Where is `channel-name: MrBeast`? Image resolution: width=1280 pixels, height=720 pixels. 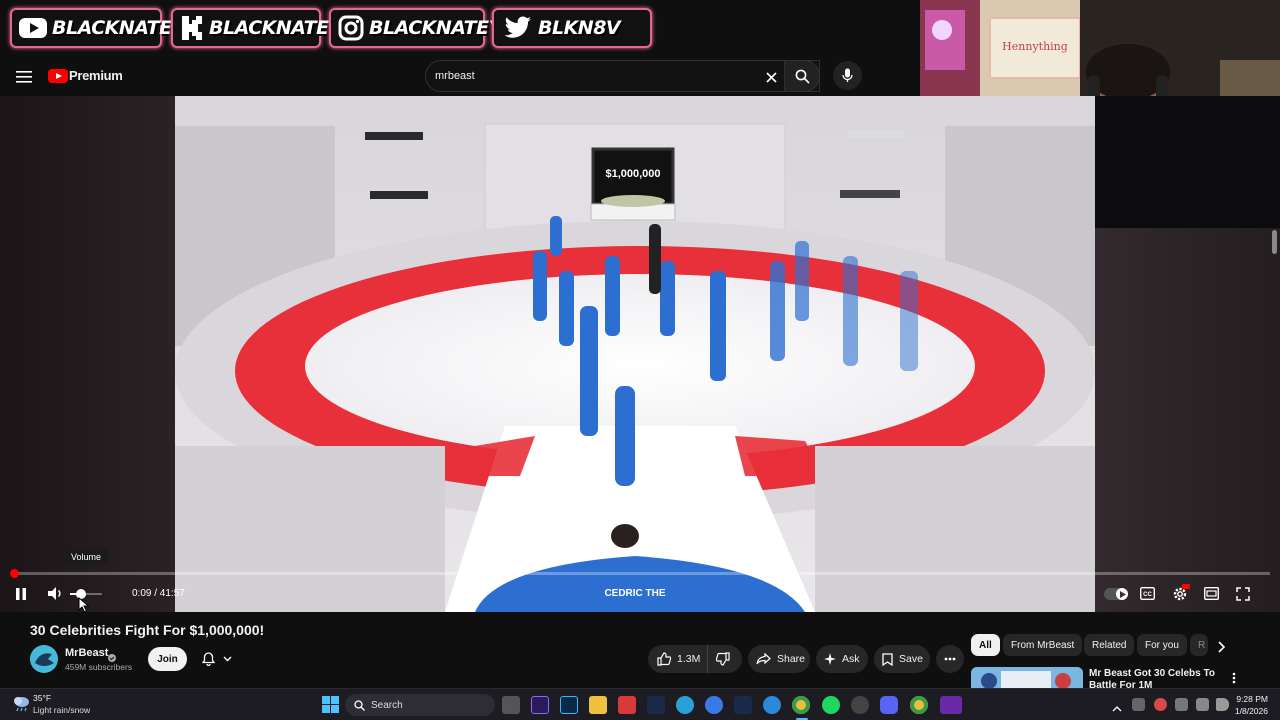 channel-name: MrBeast is located at coordinates (86, 653).